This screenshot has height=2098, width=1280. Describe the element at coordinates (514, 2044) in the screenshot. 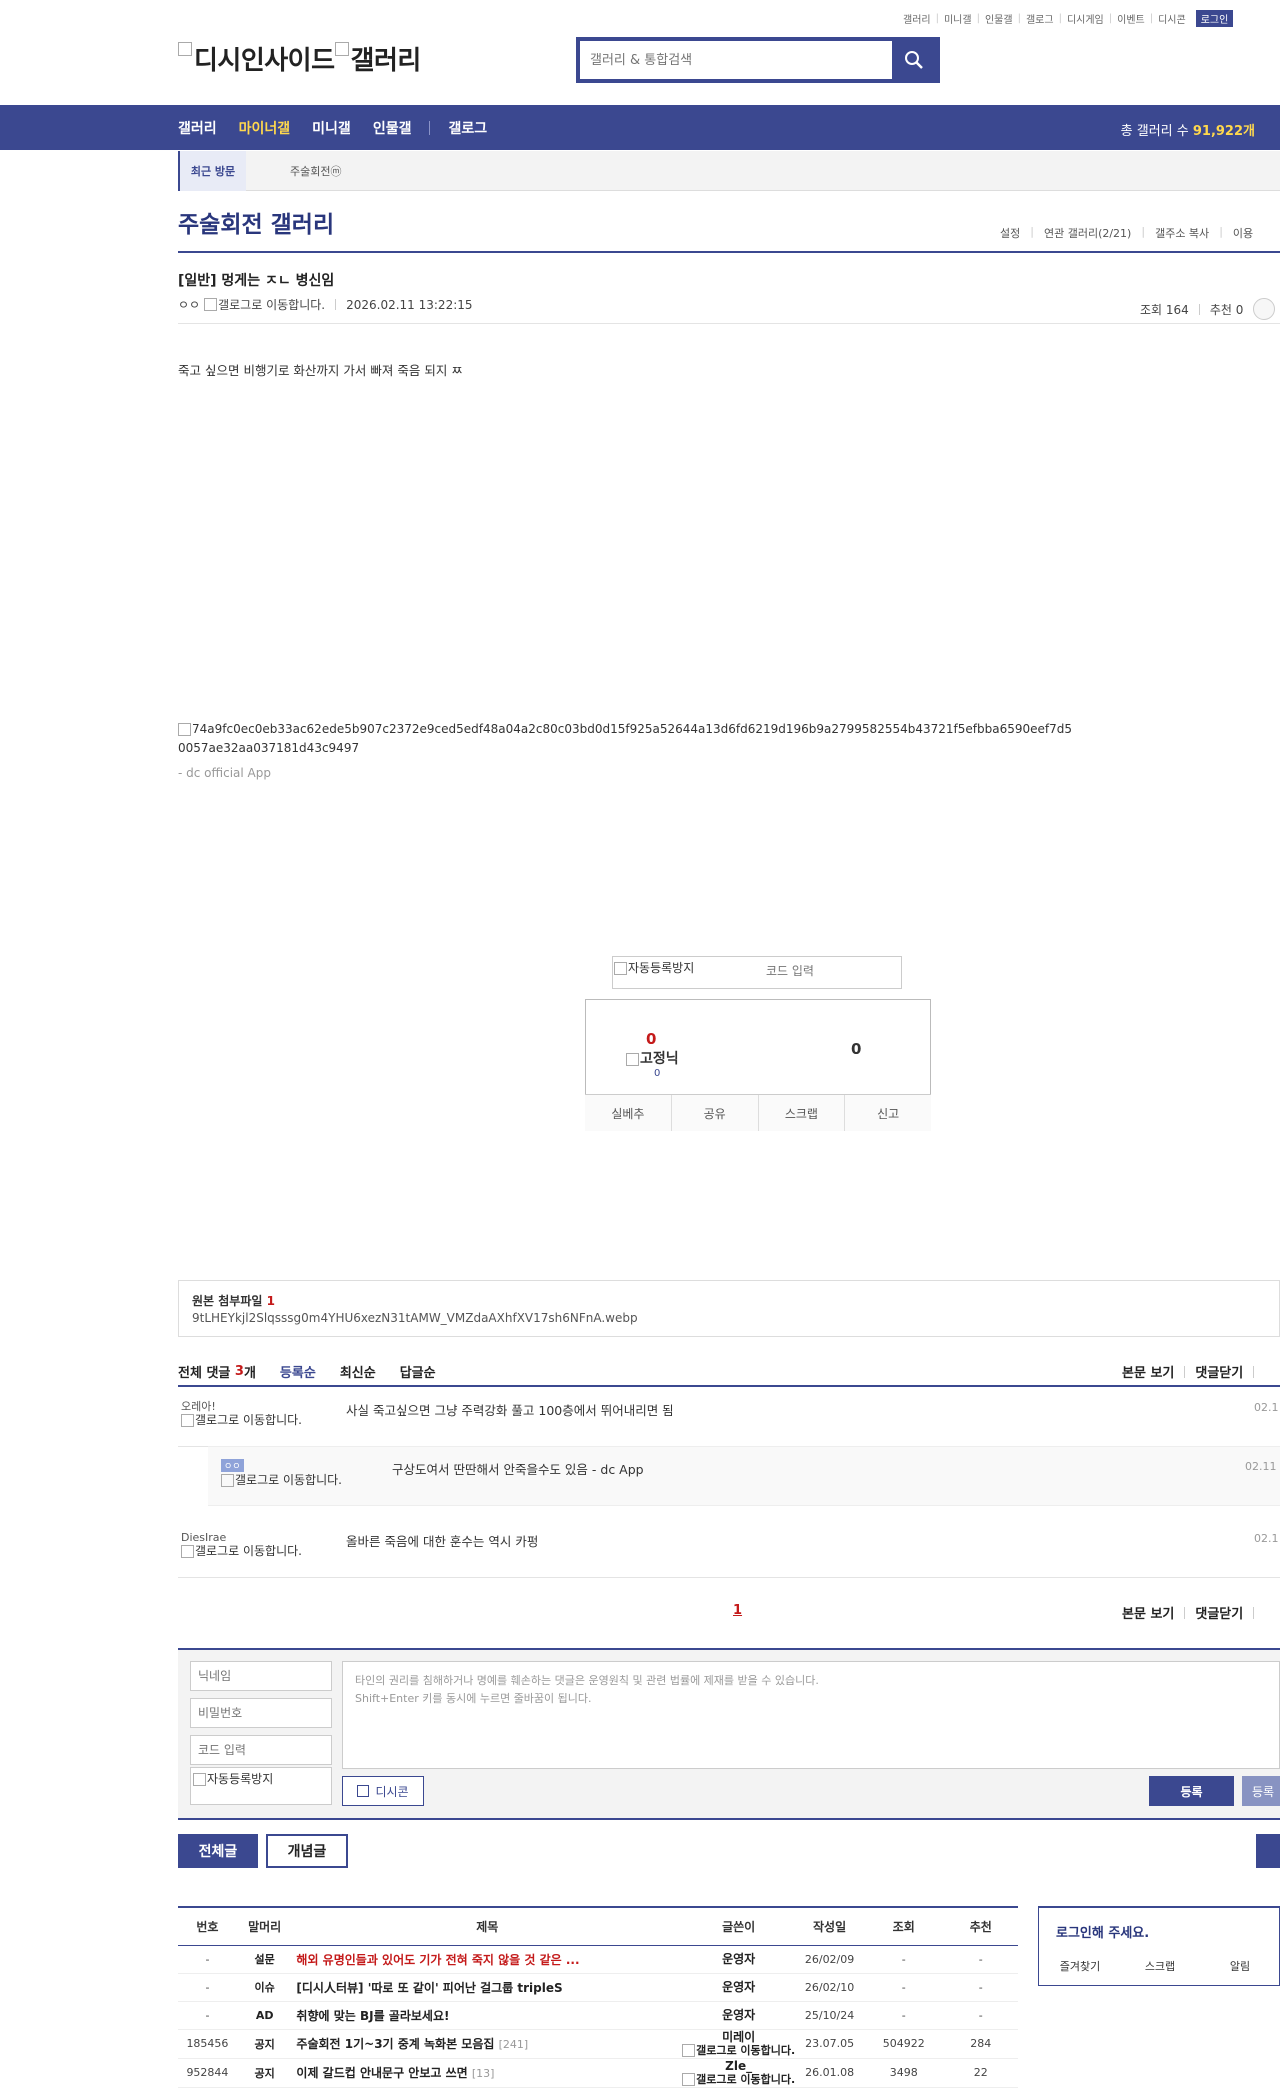

I see `row-reply-count: [241]` at that location.